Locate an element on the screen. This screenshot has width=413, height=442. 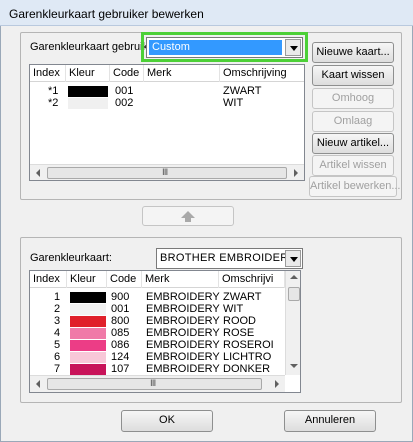
row-code: 800 is located at coordinates (120, 321).